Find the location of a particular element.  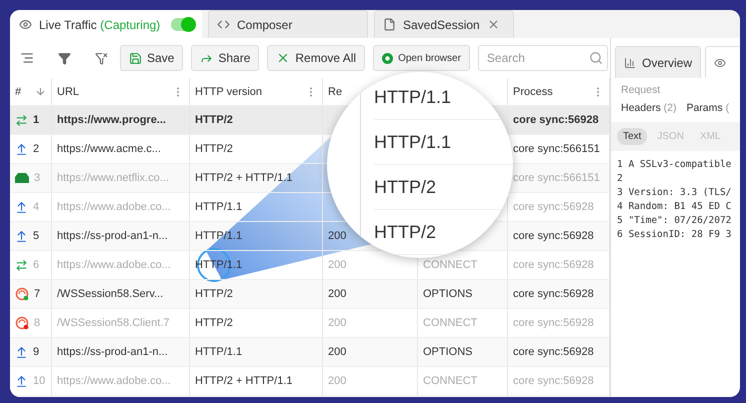

capture-toggle is located at coordinates (183, 24).